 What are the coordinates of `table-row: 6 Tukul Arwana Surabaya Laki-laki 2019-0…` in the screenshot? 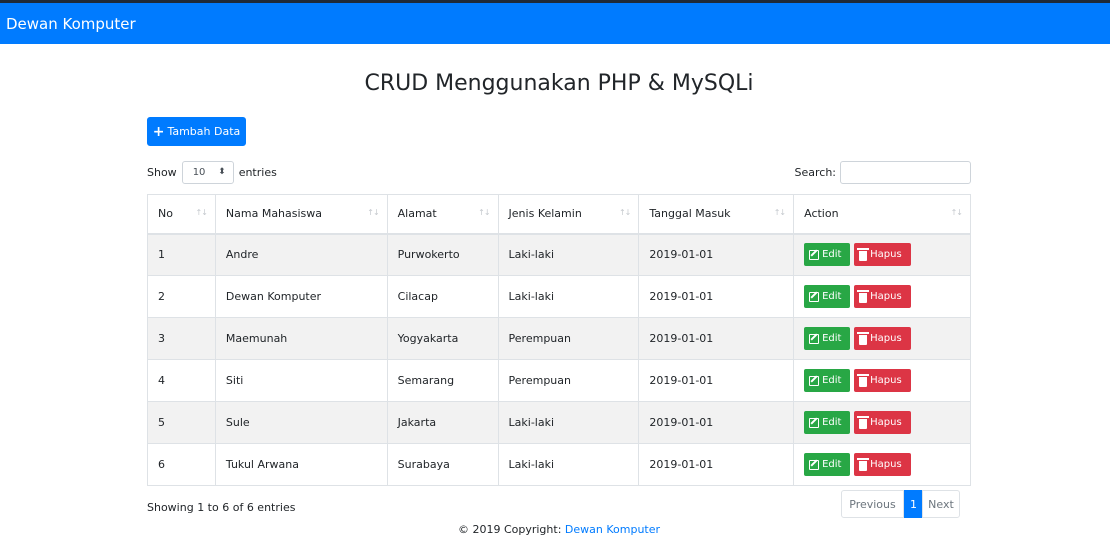 It's located at (559, 464).